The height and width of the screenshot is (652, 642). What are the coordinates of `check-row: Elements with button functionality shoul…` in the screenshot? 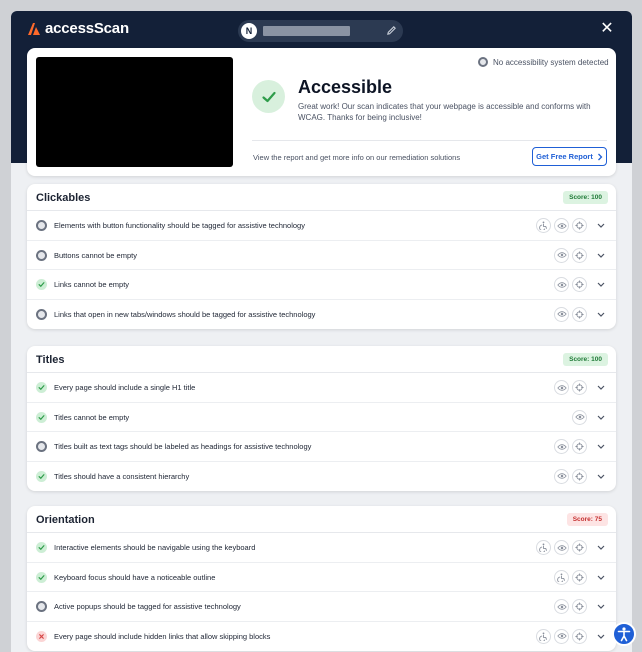 It's located at (321, 226).